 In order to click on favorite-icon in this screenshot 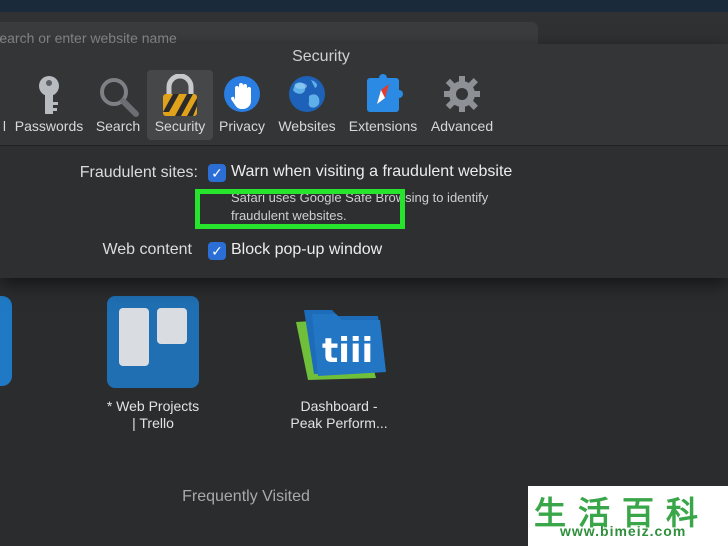, I will do `click(6, 341)`.